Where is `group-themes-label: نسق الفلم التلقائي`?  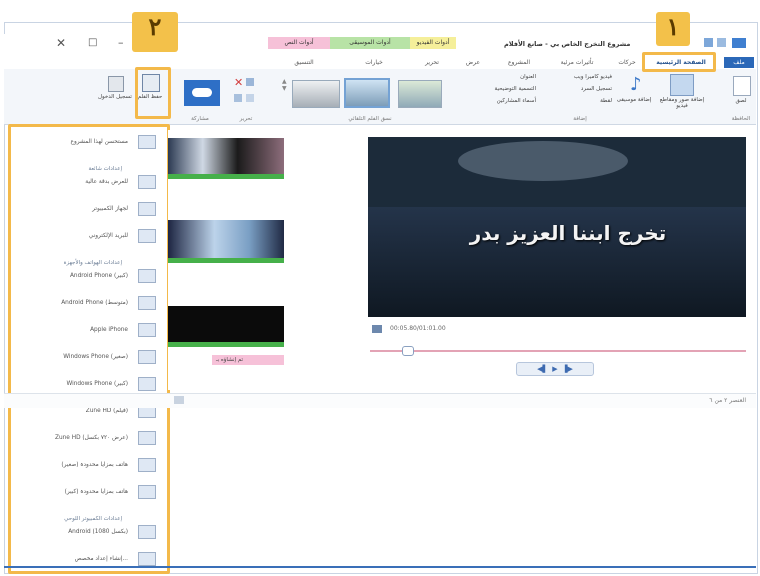 group-themes-label: نسق الفلم التلقائي is located at coordinates (370, 119).